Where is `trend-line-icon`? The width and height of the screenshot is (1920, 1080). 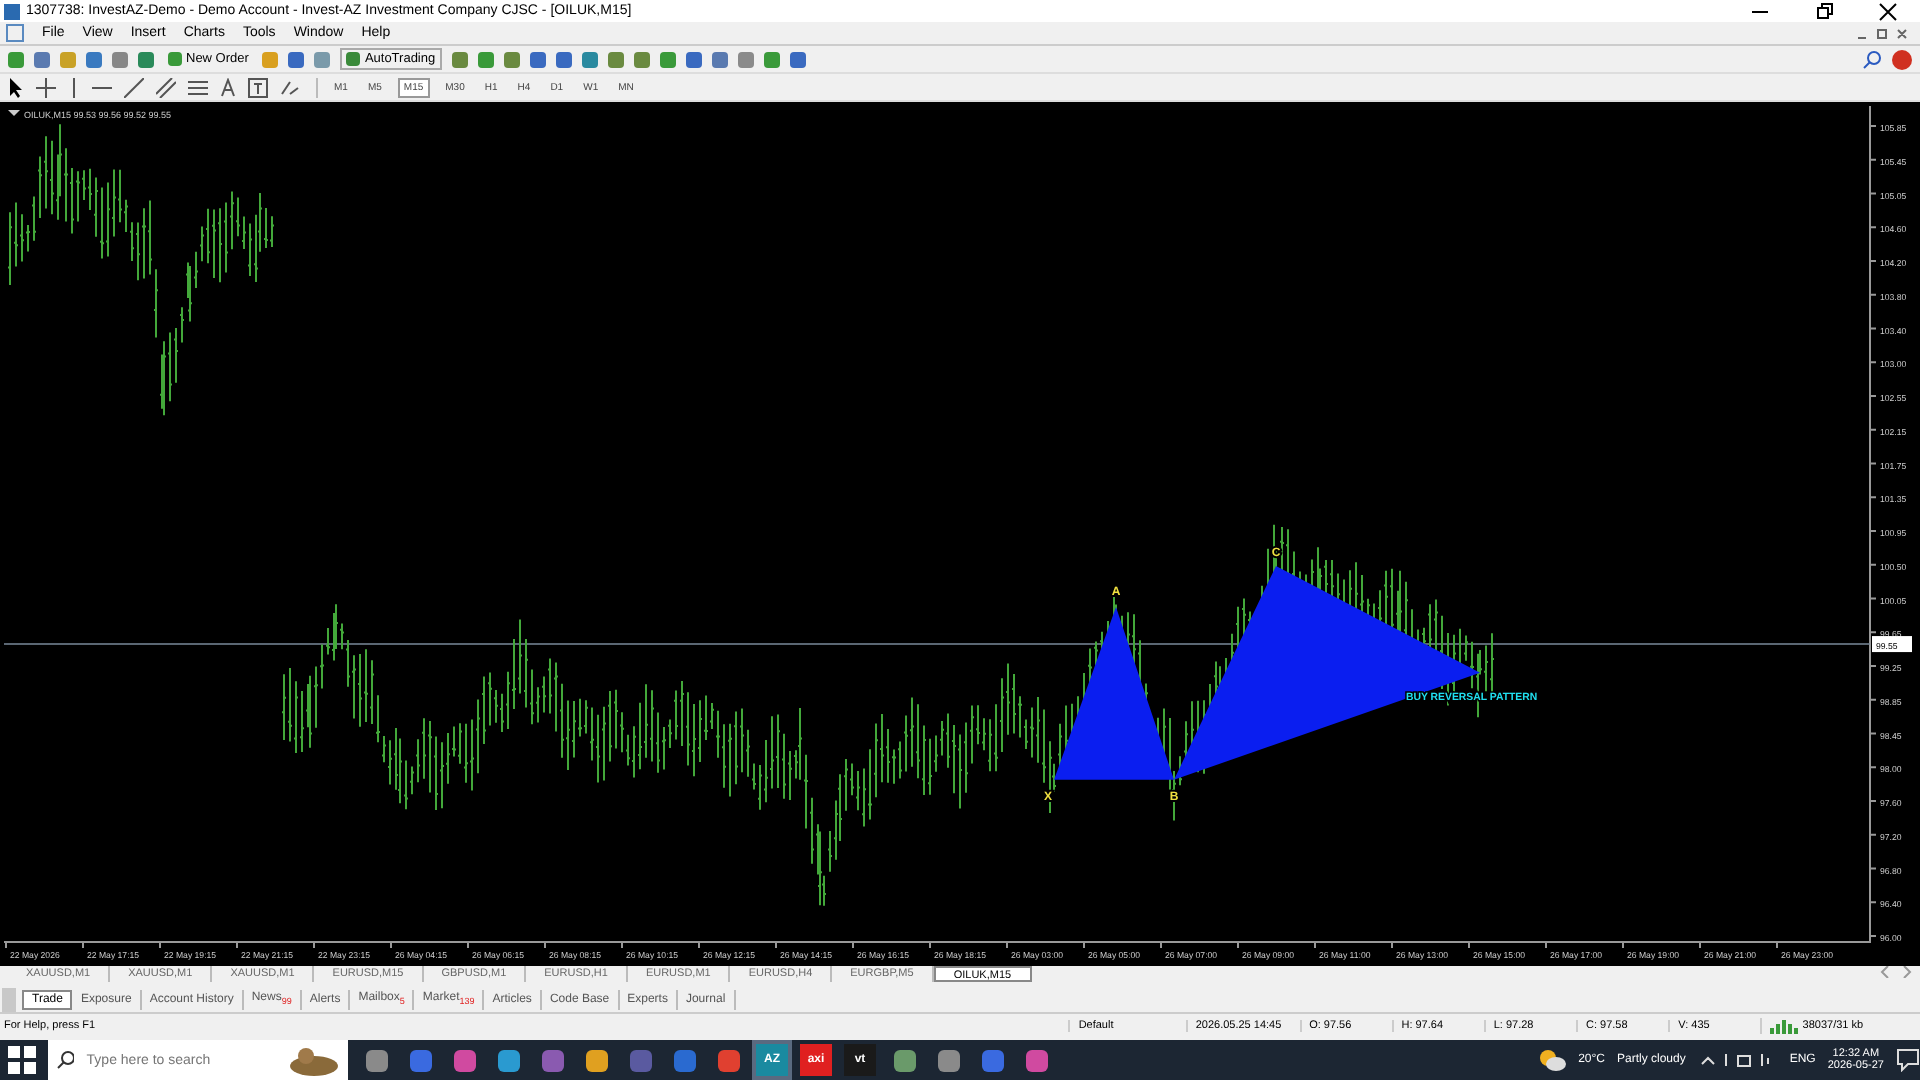
trend-line-icon is located at coordinates (134, 87).